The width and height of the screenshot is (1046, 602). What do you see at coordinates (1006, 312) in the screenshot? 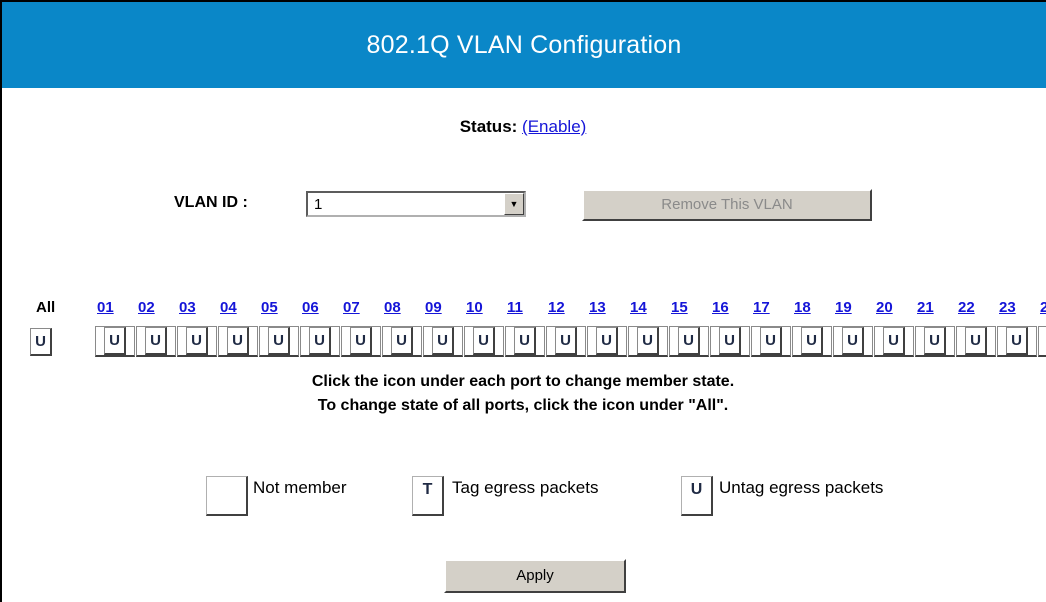
I see `port-number-link: 23` at bounding box center [1006, 312].